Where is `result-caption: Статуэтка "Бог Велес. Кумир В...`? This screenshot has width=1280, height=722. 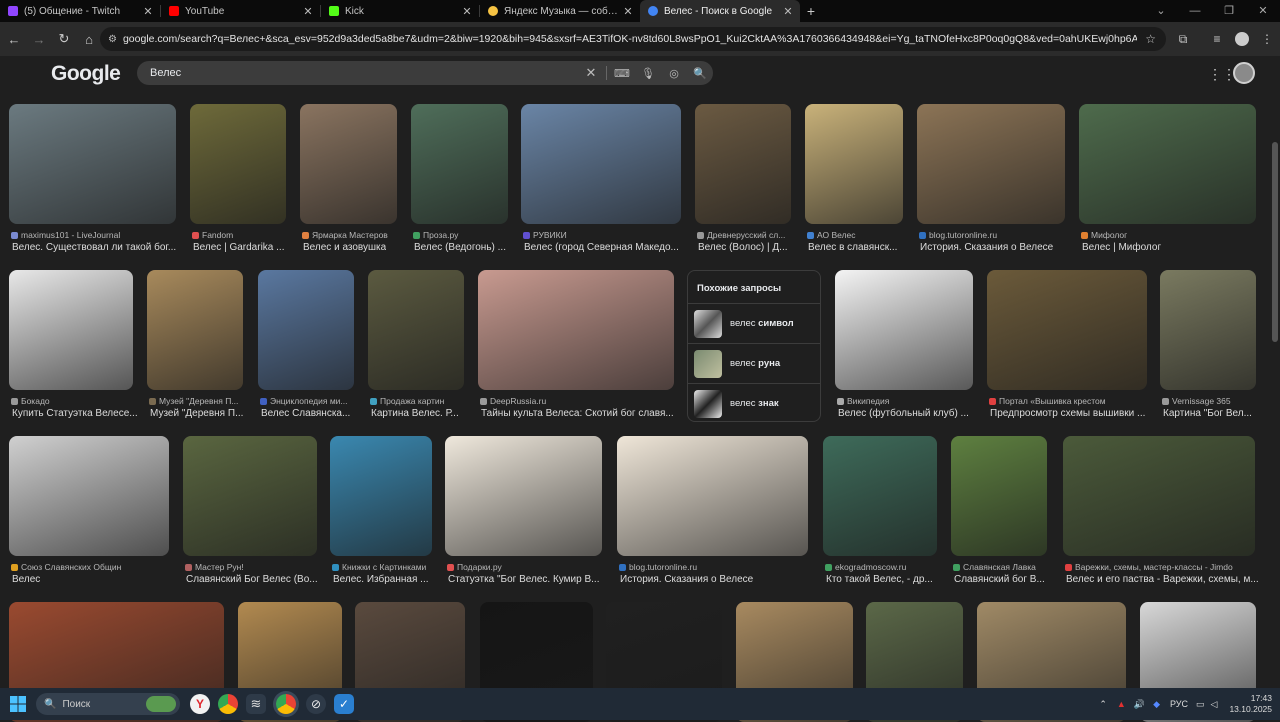 result-caption: Статуэтка "Бог Велес. Кумир В... is located at coordinates (523, 579).